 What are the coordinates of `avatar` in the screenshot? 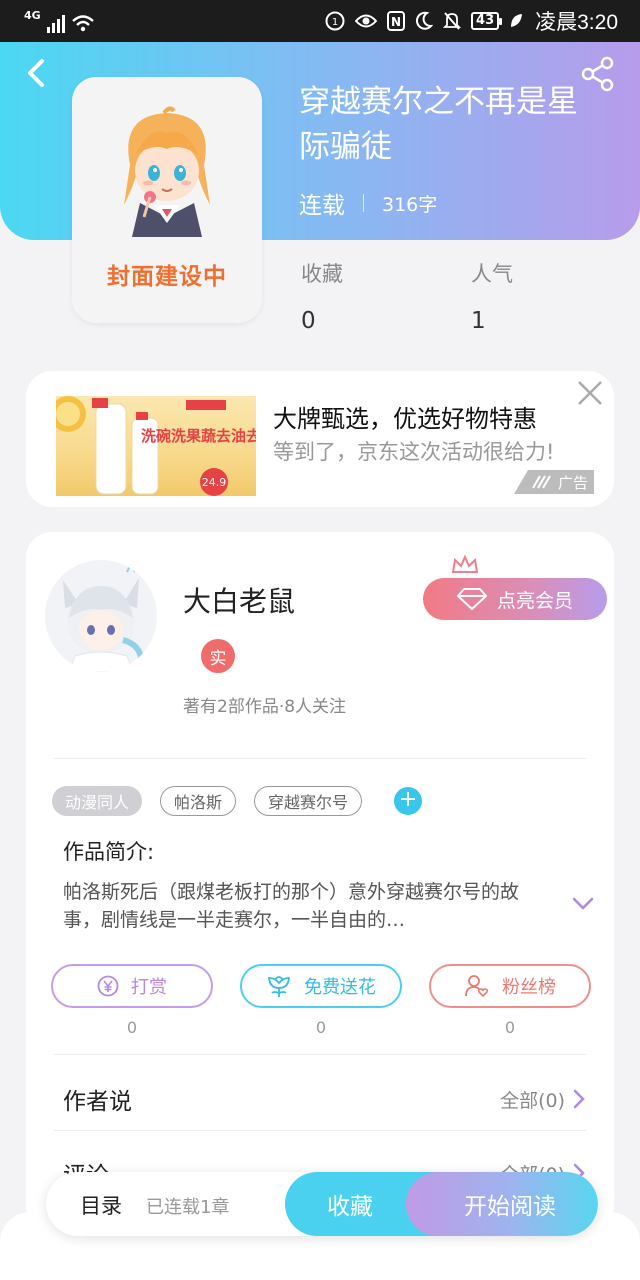 It's located at (101, 616).